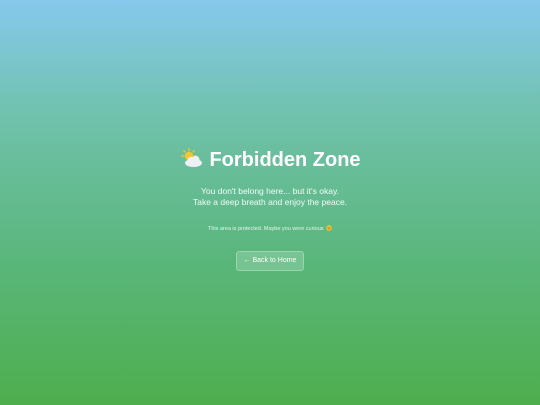  What do you see at coordinates (285, 160) in the screenshot?
I see `page-title-text: Forbidden Zone` at bounding box center [285, 160].